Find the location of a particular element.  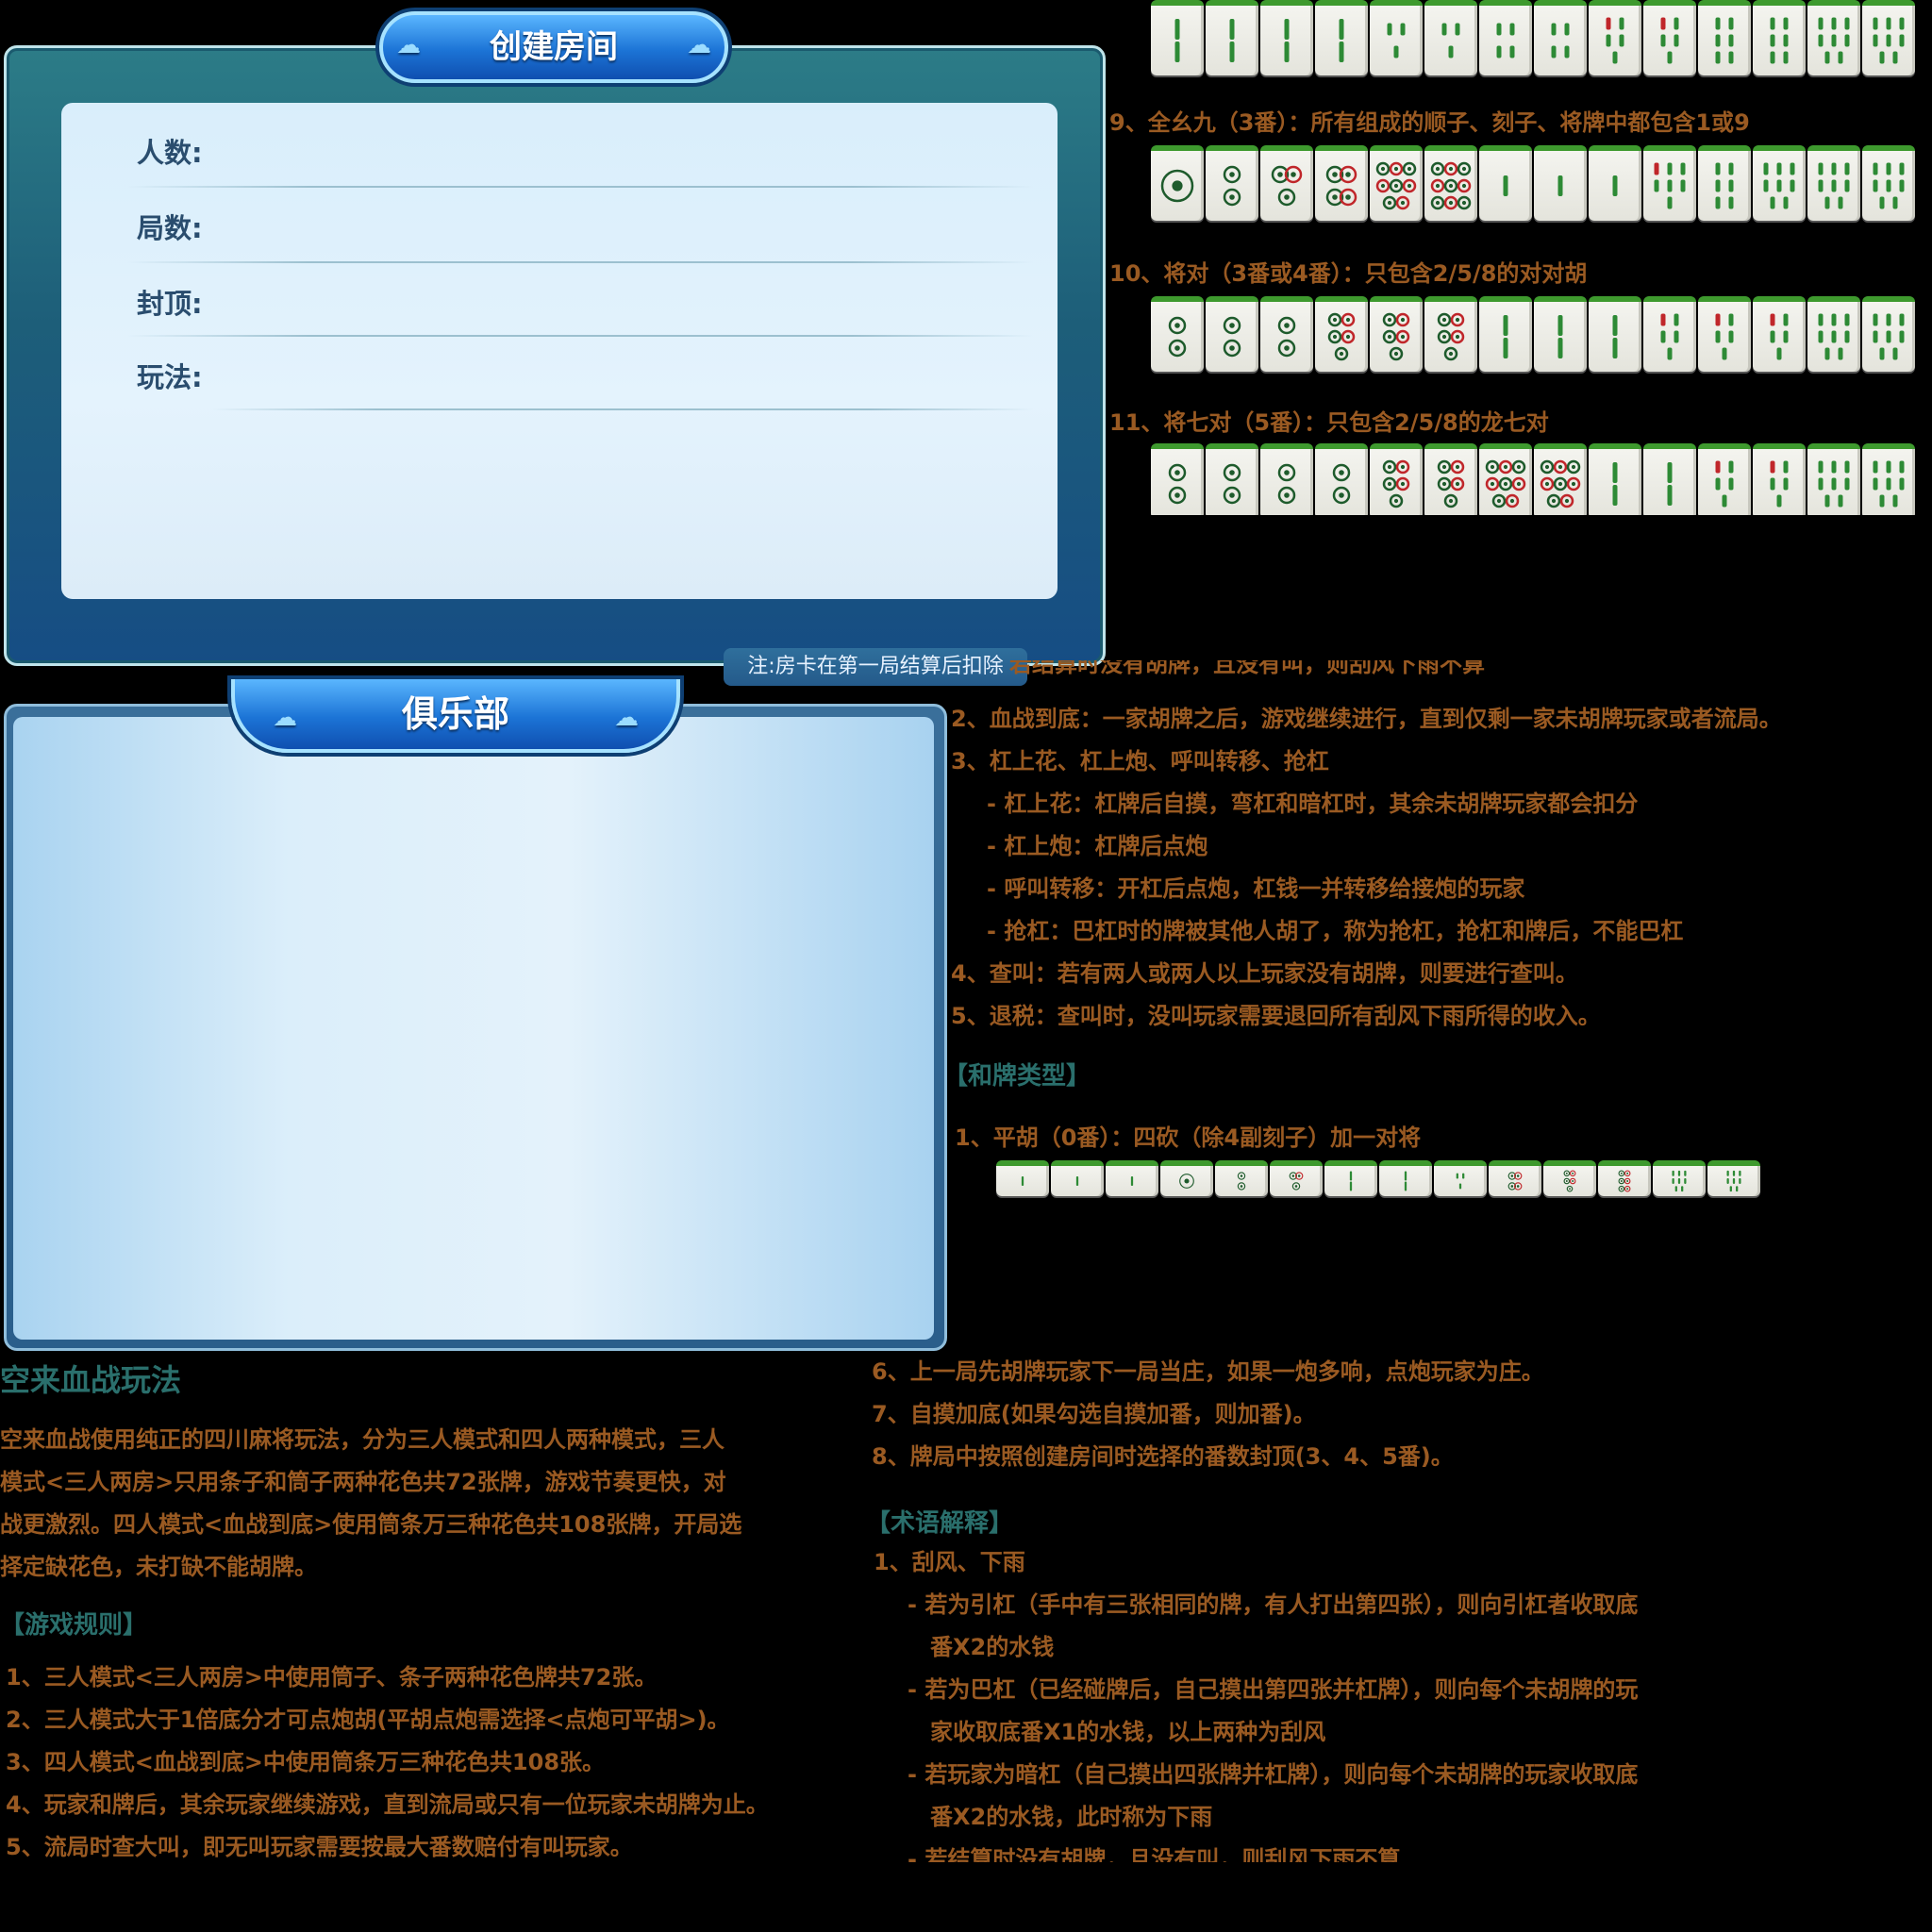

section-terms: 【术语解释】 is located at coordinates (940, 1523).